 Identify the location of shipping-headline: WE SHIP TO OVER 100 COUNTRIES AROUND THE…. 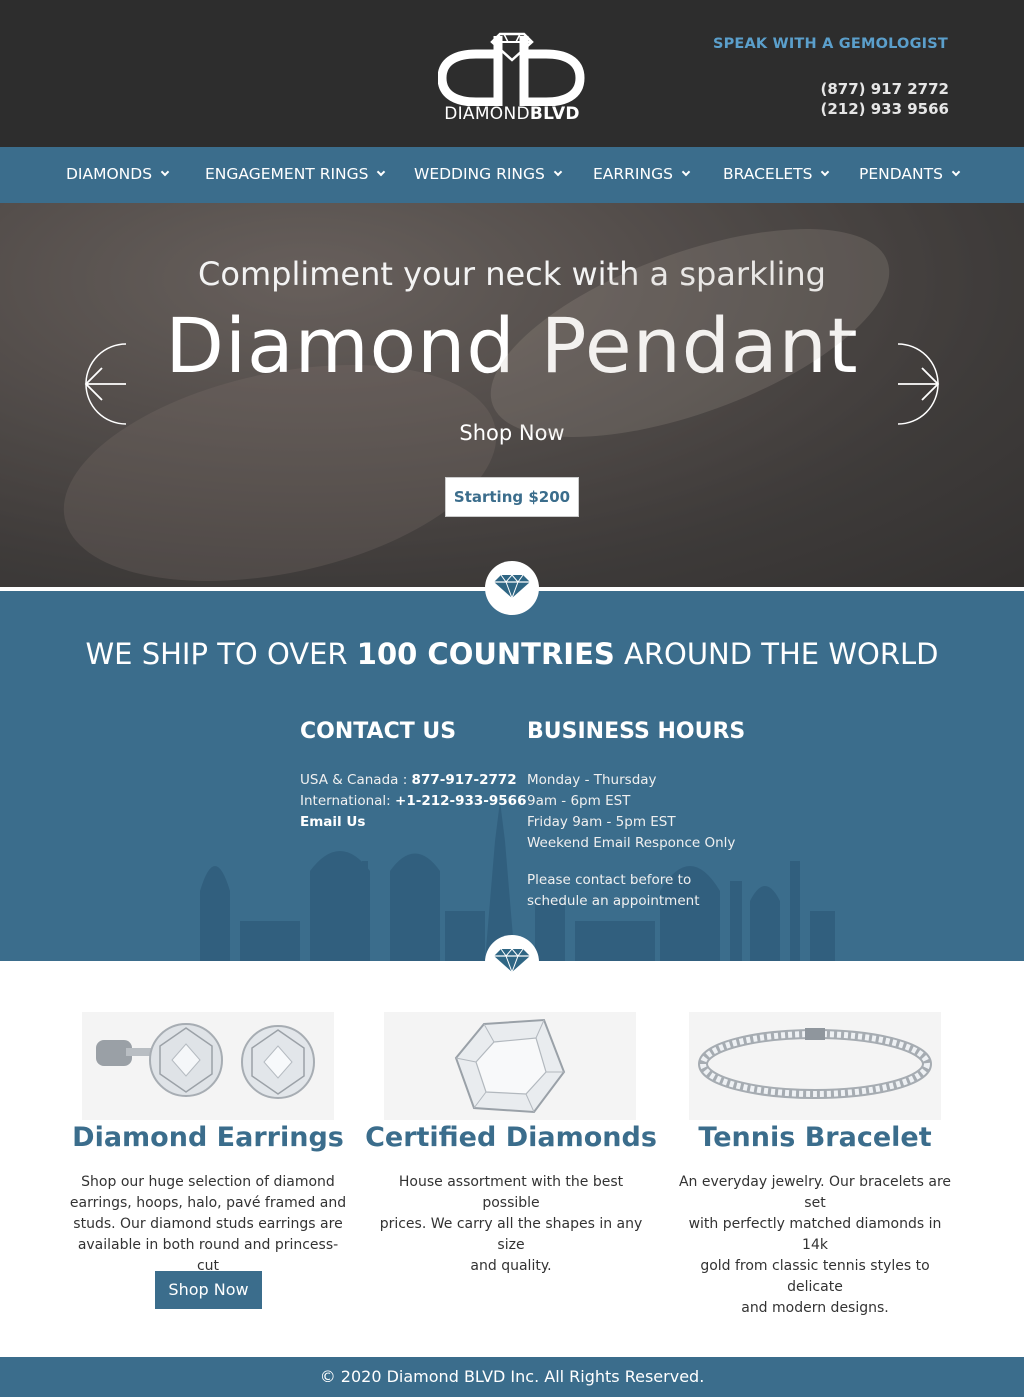
(512, 654).